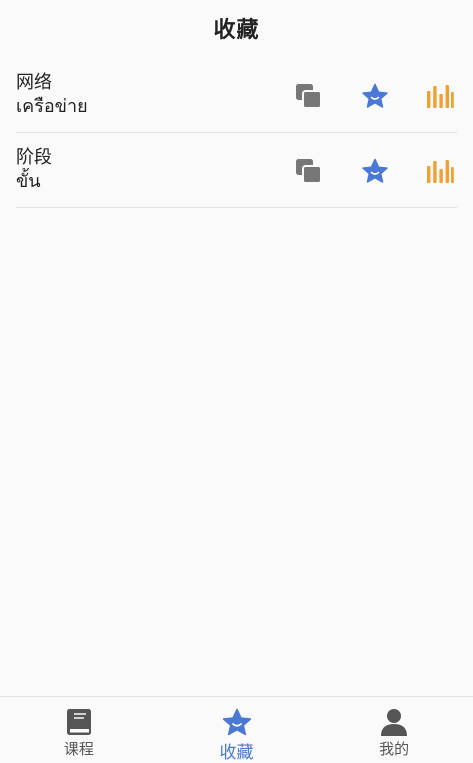 The height and width of the screenshot is (763, 473). What do you see at coordinates (236, 170) in the screenshot?
I see `list-item: 阶段 ขั้น` at bounding box center [236, 170].